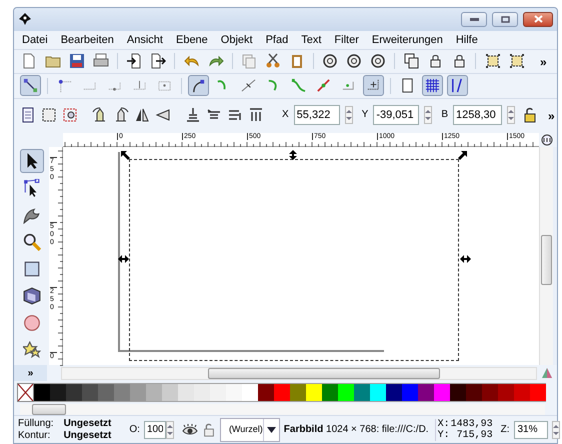 The width and height of the screenshot is (562, 444). Describe the element at coordinates (236, 40) in the screenshot. I see `menu-item: Objekt` at that location.